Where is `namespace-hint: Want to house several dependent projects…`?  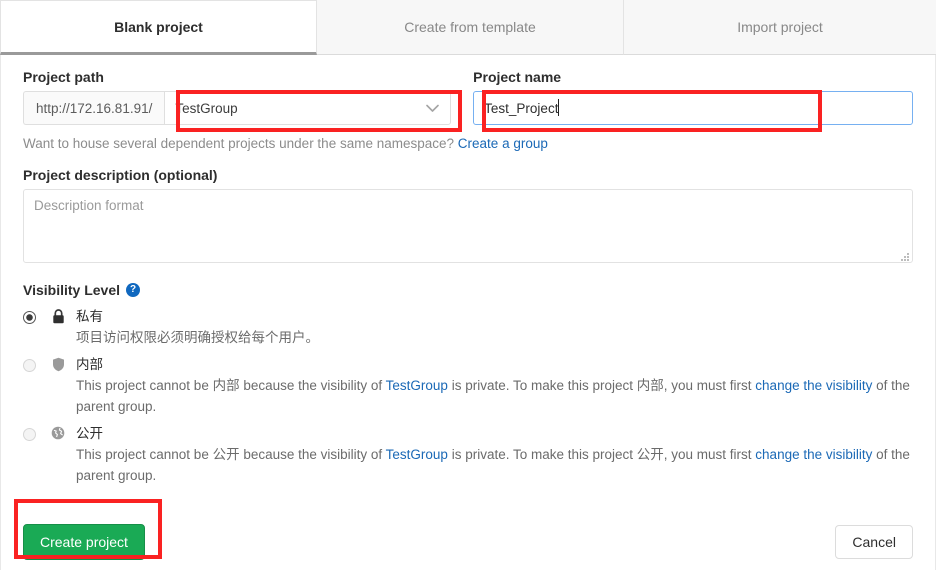
namespace-hint: Want to house several dependent projects… is located at coordinates (468, 143).